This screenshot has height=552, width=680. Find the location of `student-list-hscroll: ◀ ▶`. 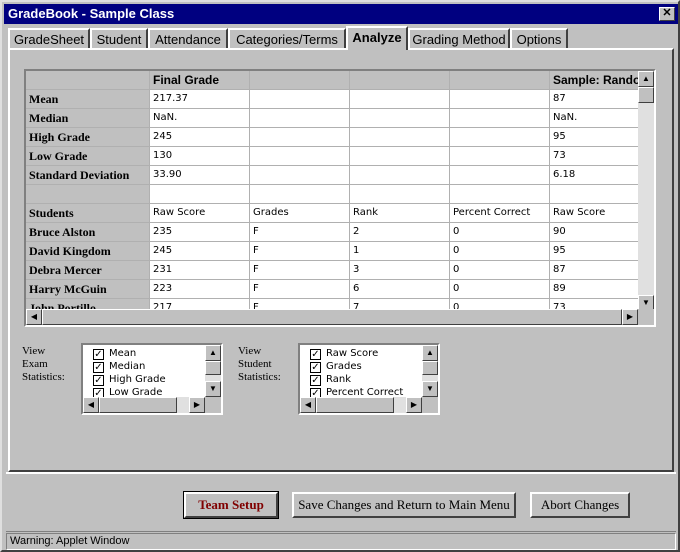

student-list-hscroll: ◀ ▶ is located at coordinates (361, 405).